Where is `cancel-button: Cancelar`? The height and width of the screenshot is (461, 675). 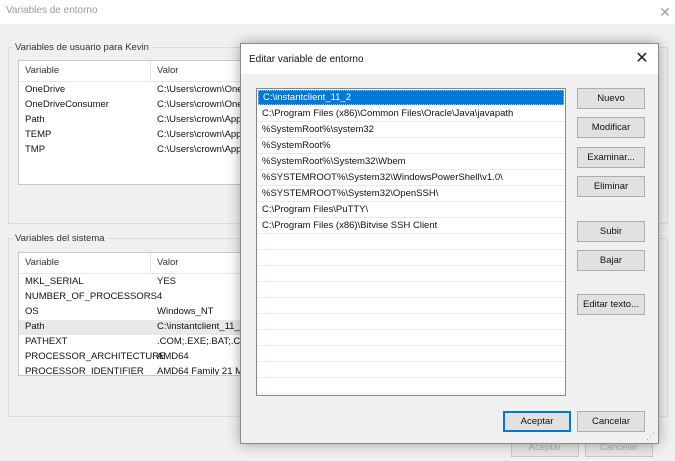 cancel-button: Cancelar is located at coordinates (611, 421).